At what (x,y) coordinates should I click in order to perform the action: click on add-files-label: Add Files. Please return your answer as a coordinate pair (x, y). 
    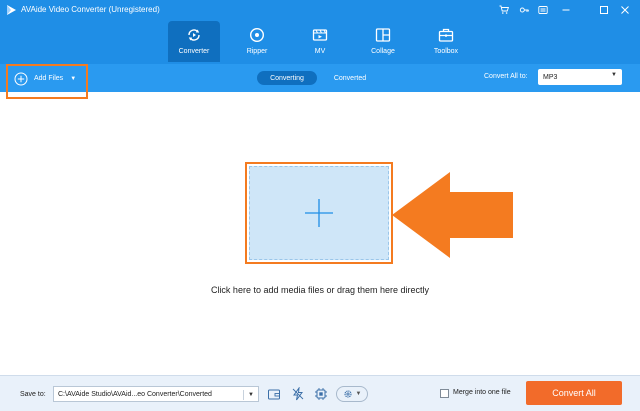
    Looking at the image, I should click on (49, 78).